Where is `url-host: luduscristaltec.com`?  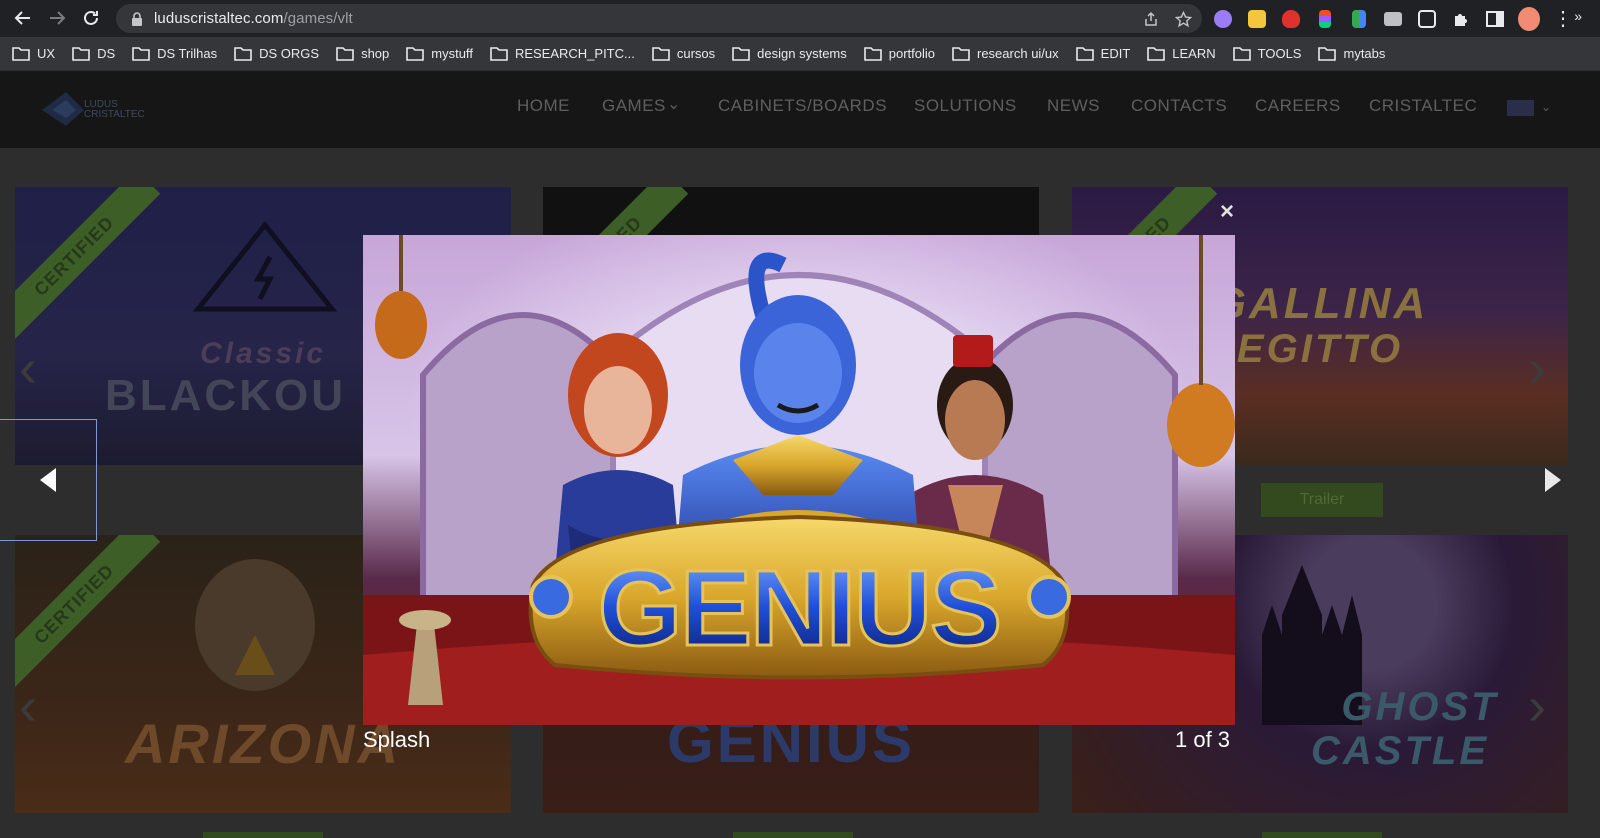
url-host: luduscristaltec.com is located at coordinates (219, 18).